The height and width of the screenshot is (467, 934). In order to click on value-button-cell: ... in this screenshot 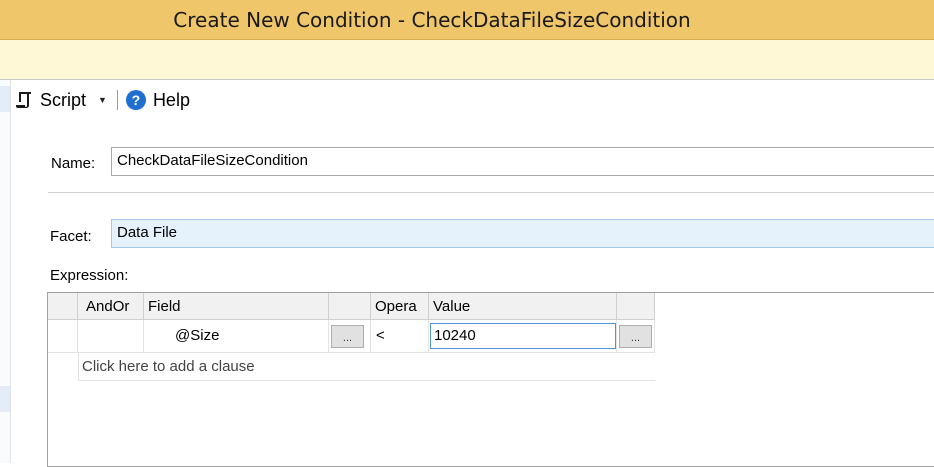, I will do `click(636, 336)`.